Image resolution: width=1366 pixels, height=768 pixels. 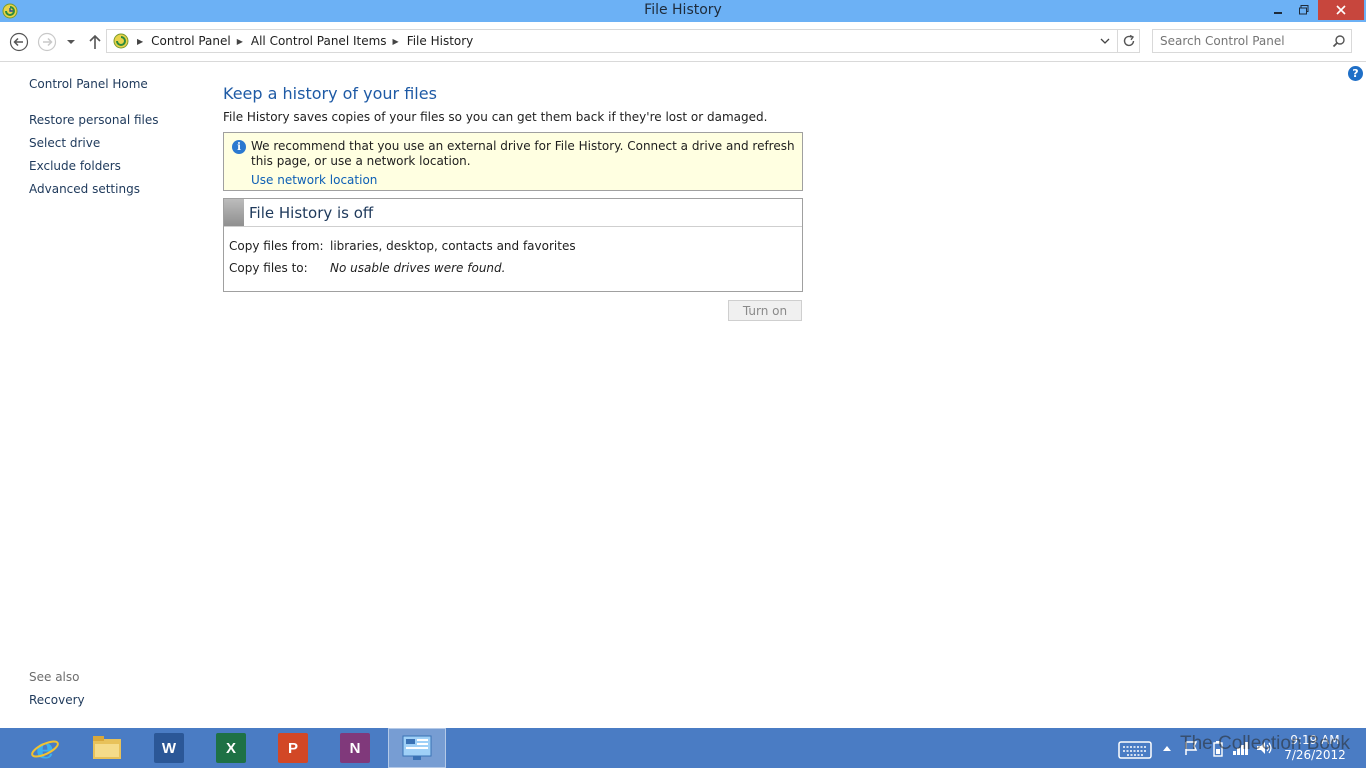 I want to click on use-network-location-link: Use network location, so click(x=314, y=180).